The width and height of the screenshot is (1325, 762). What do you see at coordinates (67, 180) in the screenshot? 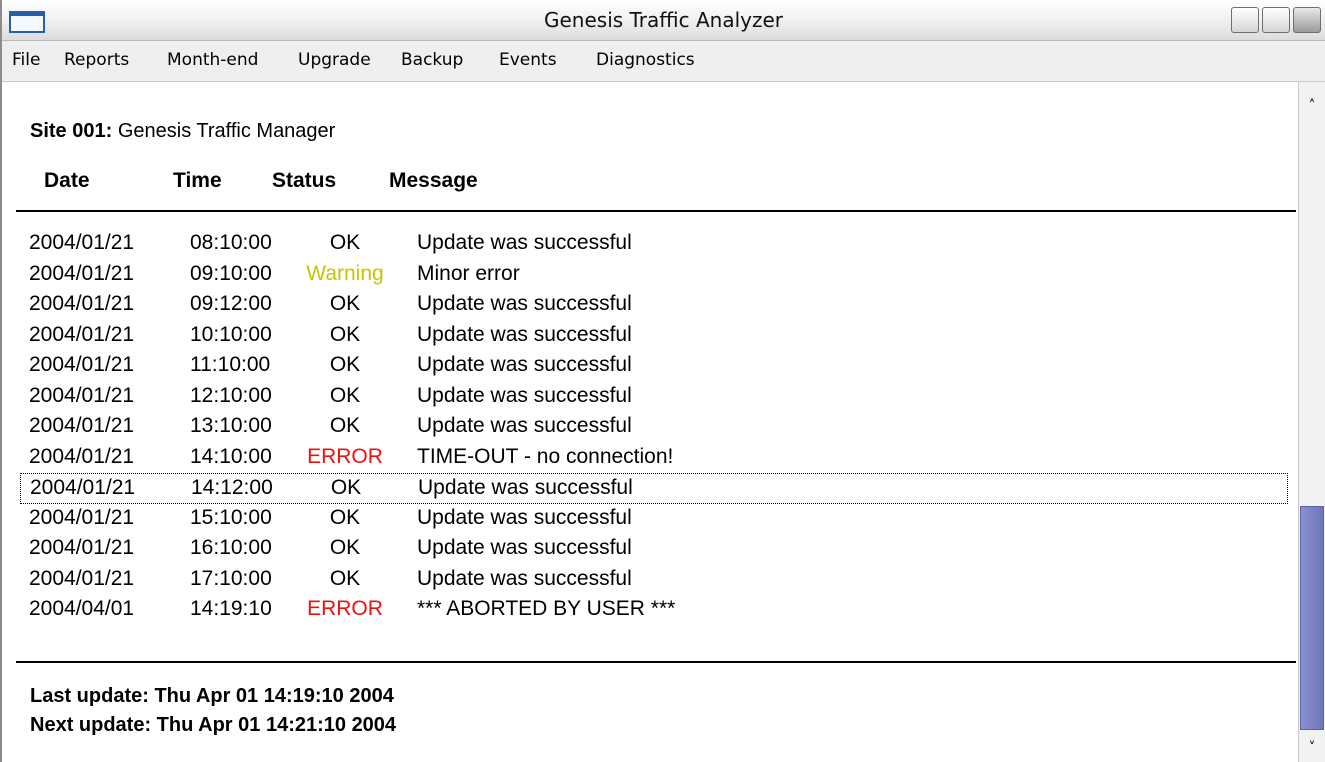
I see `column-header-date: Date` at bounding box center [67, 180].